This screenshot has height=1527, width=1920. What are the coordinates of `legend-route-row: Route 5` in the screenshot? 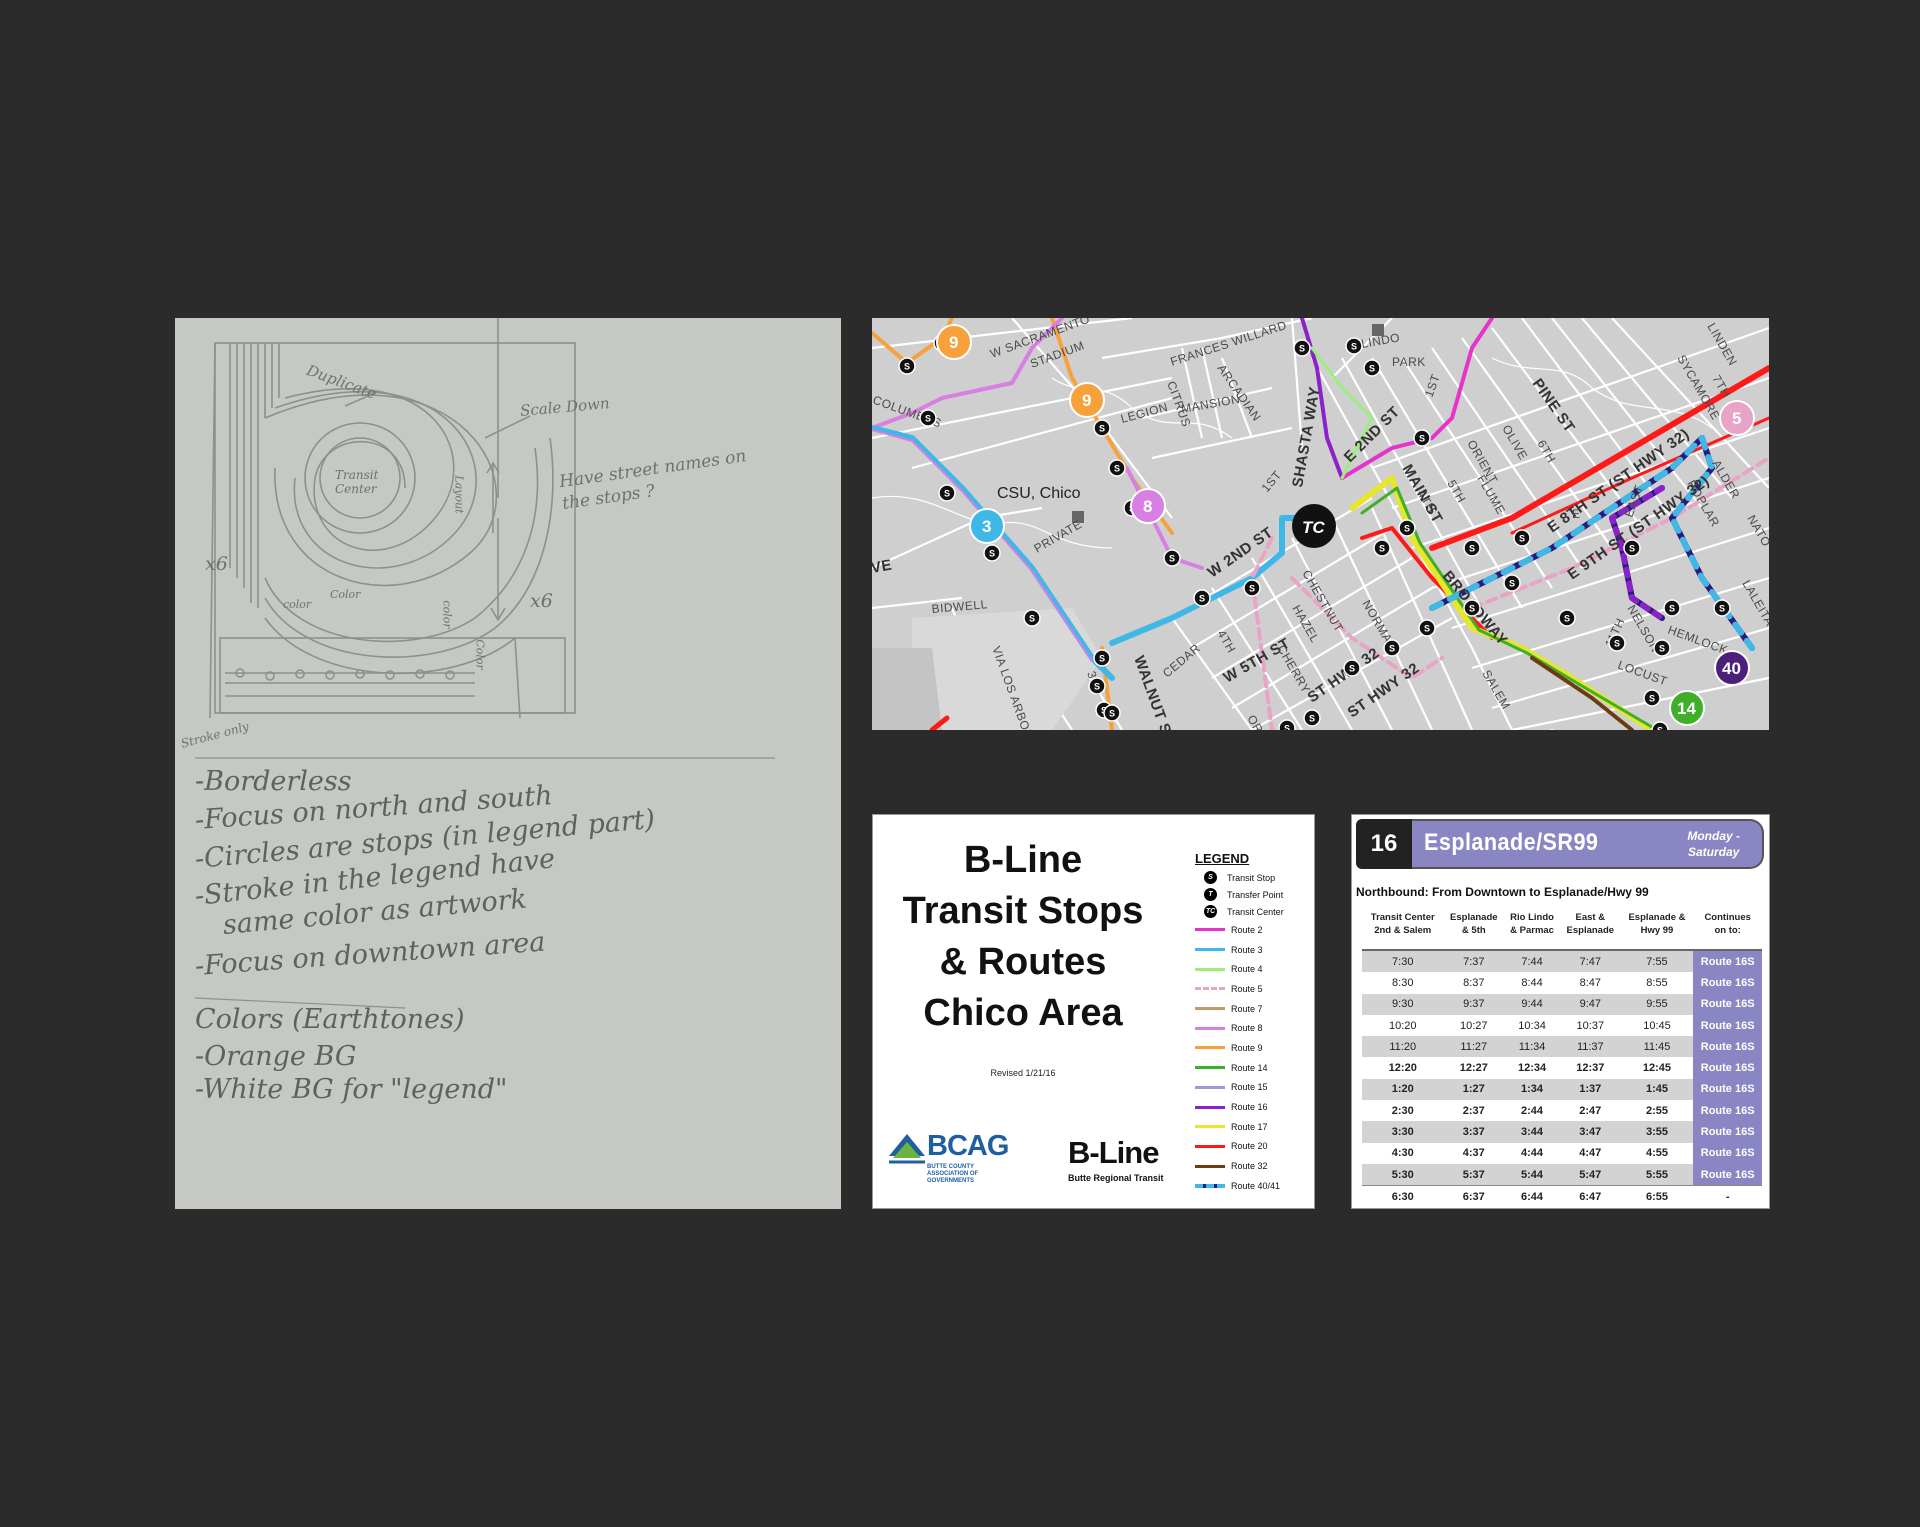 It's located at (1252, 989).